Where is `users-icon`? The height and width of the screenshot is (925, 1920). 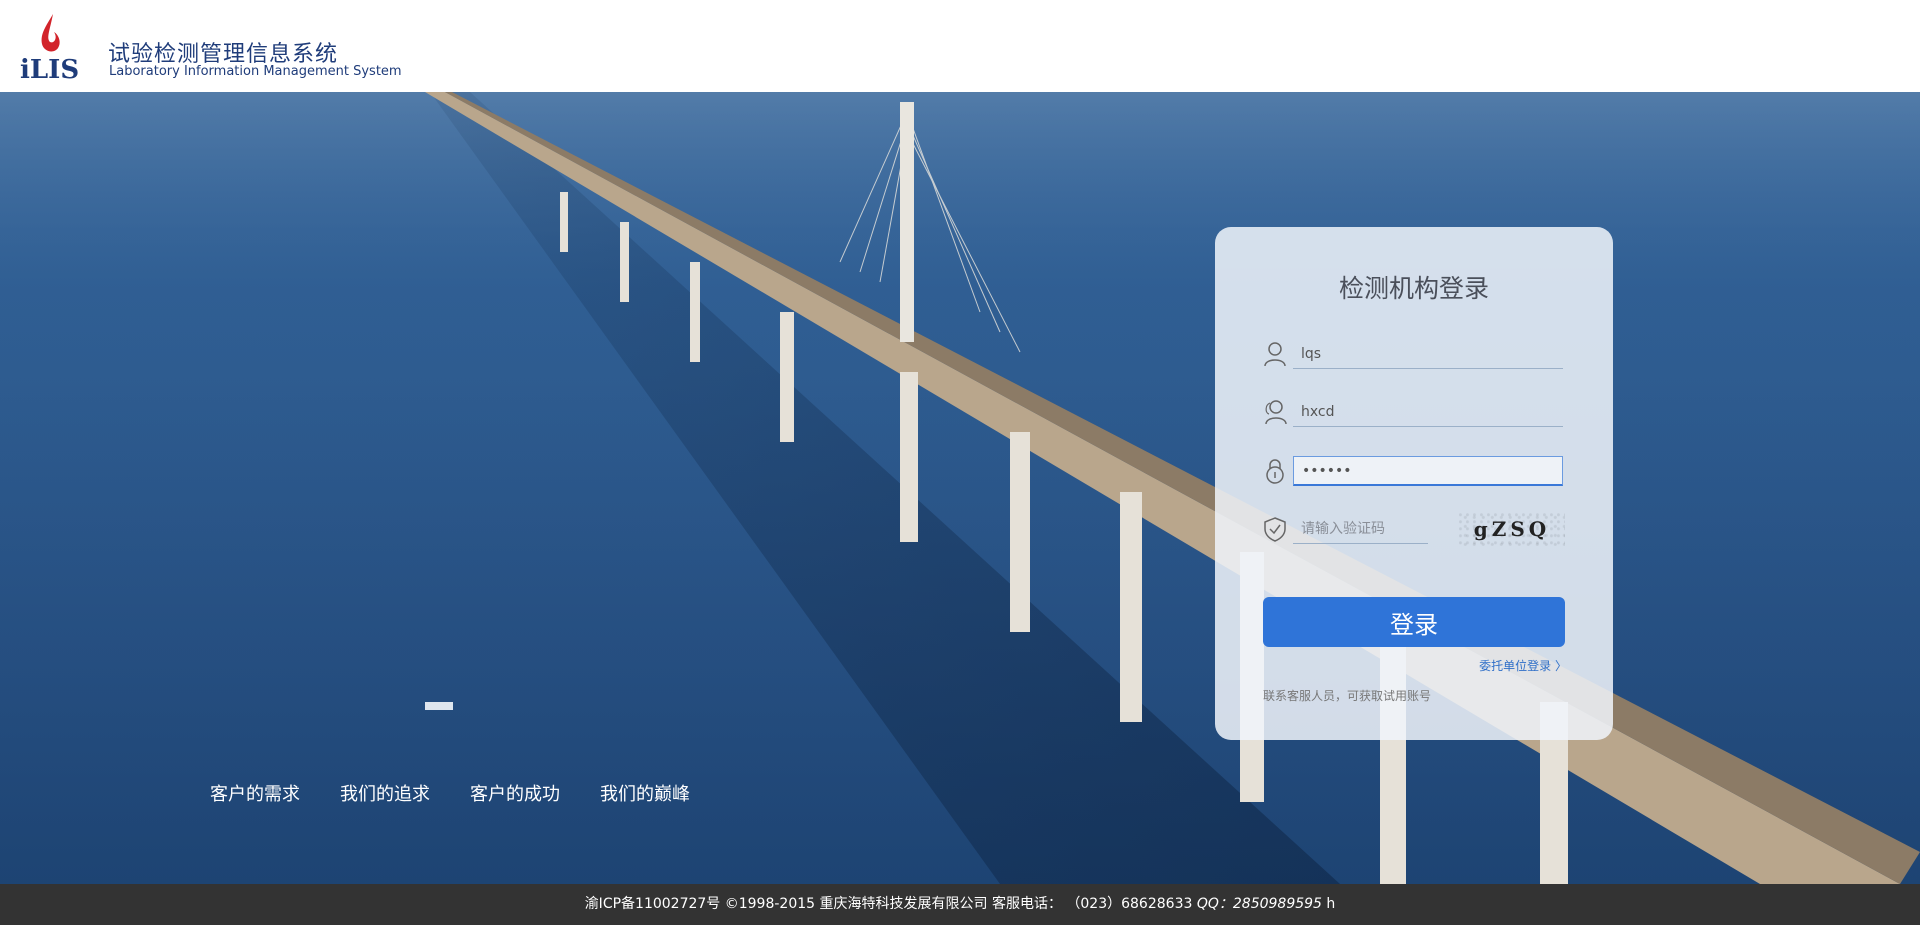 users-icon is located at coordinates (1275, 412).